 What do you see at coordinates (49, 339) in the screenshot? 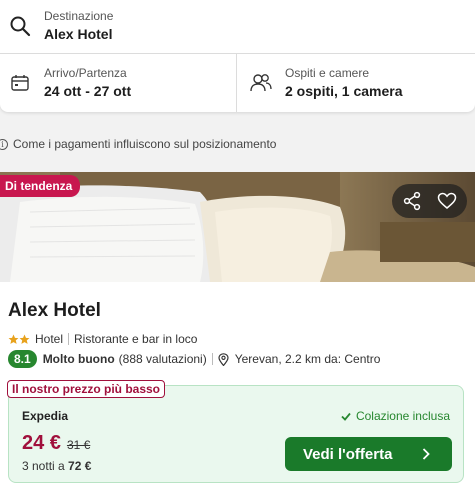
I see `hotel-type: Hotel` at bounding box center [49, 339].